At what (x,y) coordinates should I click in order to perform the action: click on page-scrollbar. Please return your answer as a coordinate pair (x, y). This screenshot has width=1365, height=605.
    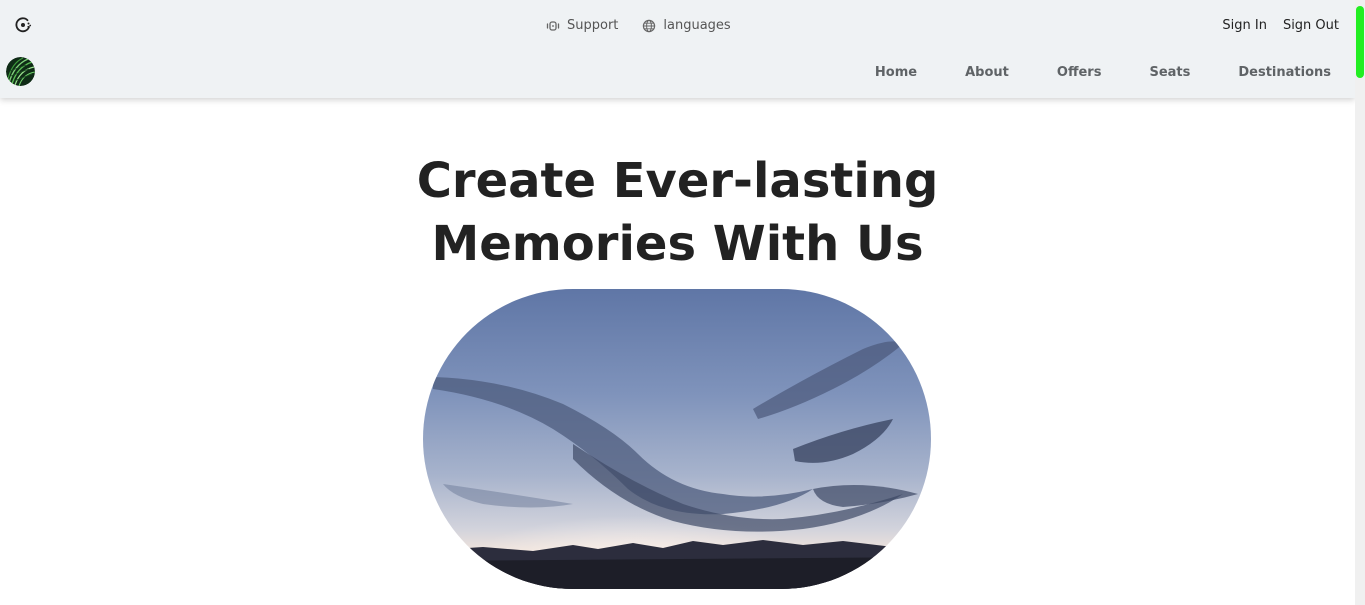
    Looking at the image, I should click on (1360, 302).